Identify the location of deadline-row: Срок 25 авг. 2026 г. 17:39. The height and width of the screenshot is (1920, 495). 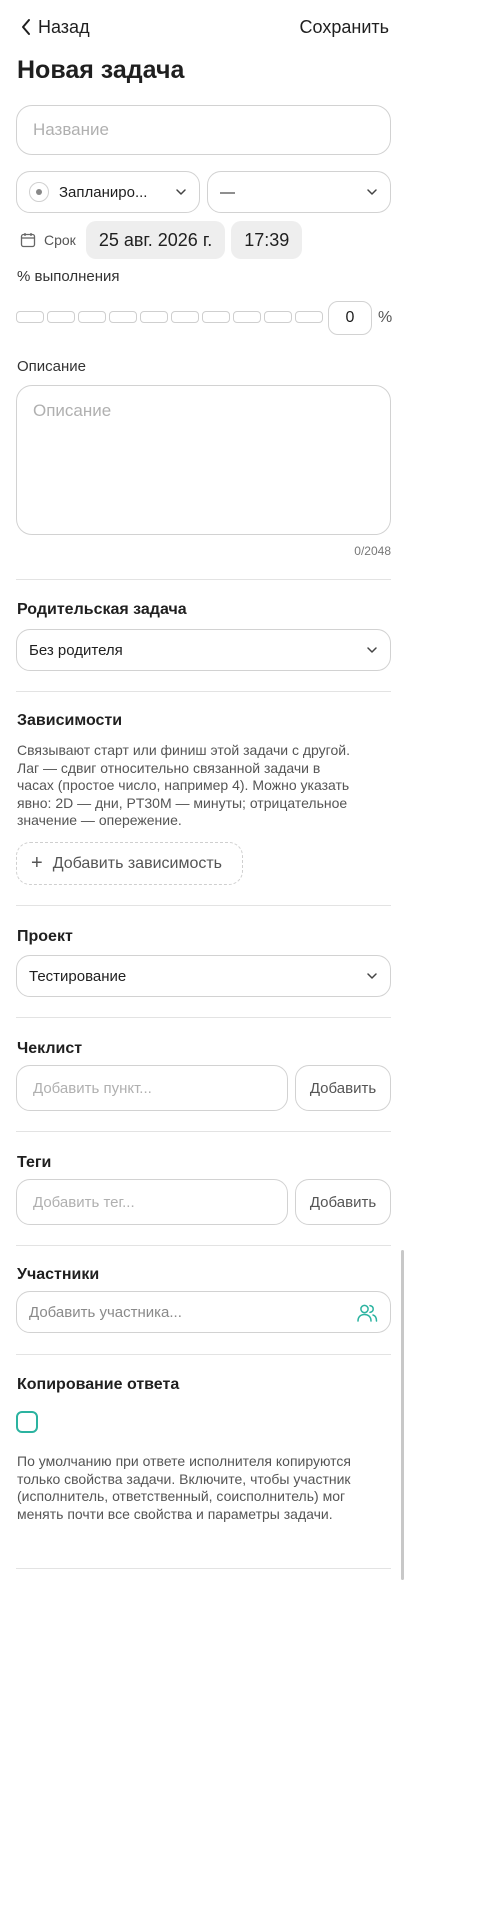
(164, 240).